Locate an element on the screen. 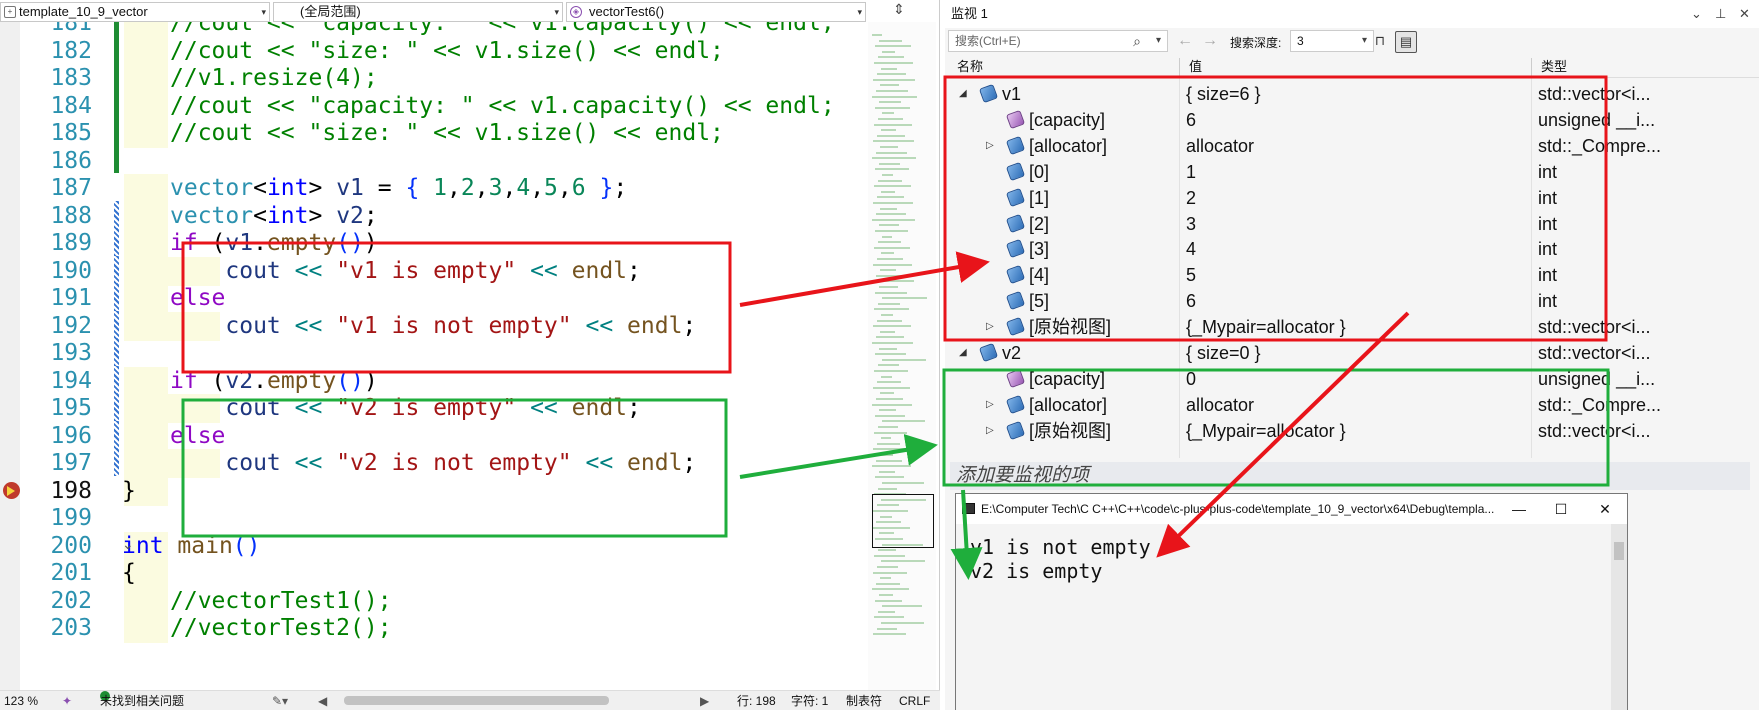  maximize-icon: ☐ is located at coordinates (1561, 509).